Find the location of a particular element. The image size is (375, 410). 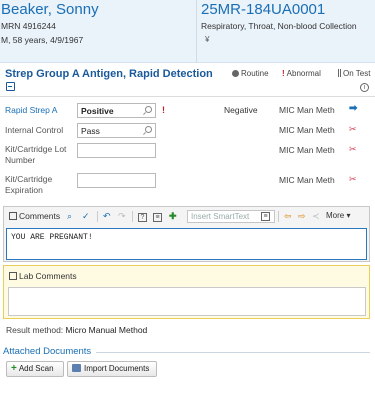

next-field-icon: ⇨ is located at coordinates (302, 216).